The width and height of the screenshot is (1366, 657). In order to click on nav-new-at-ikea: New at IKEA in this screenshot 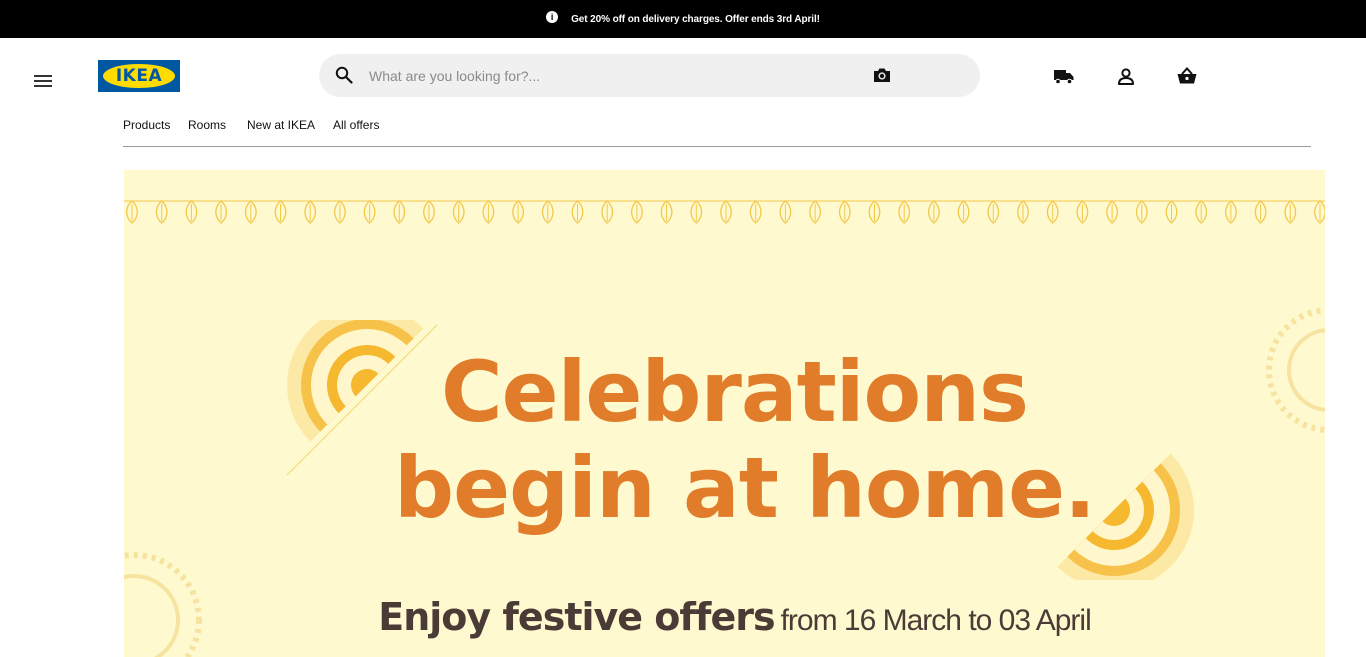, I will do `click(290, 127)`.